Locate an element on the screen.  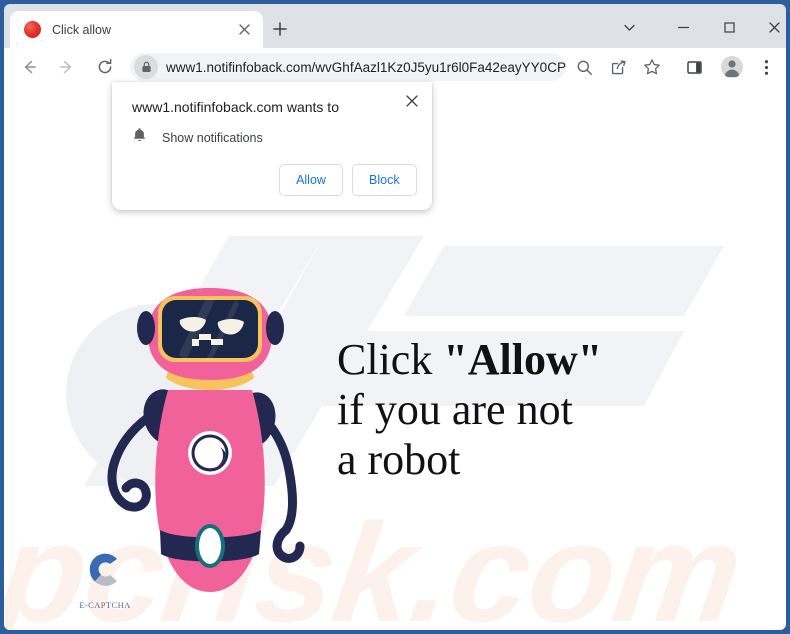
lock-icon is located at coordinates (146, 67).